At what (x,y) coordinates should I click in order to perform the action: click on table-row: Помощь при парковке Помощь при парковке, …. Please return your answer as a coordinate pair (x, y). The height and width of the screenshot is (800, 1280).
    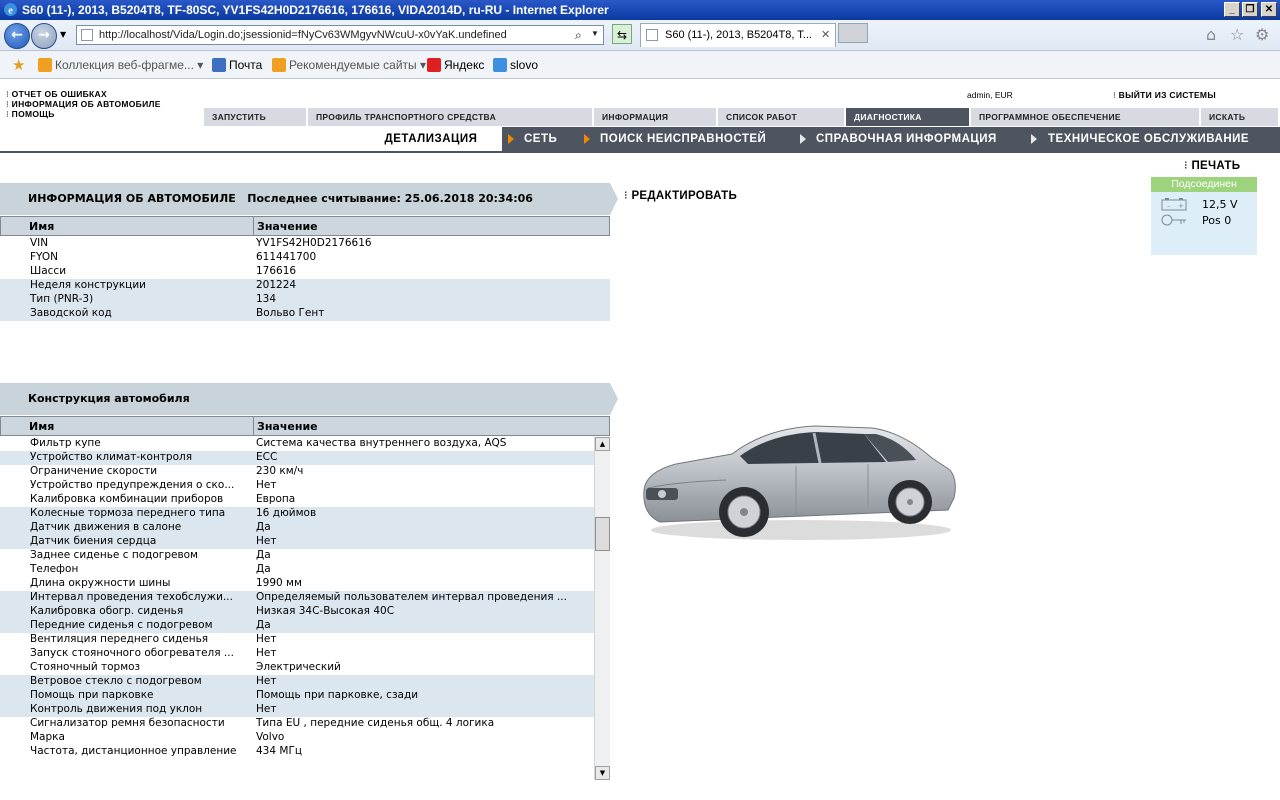
    Looking at the image, I should click on (297, 696).